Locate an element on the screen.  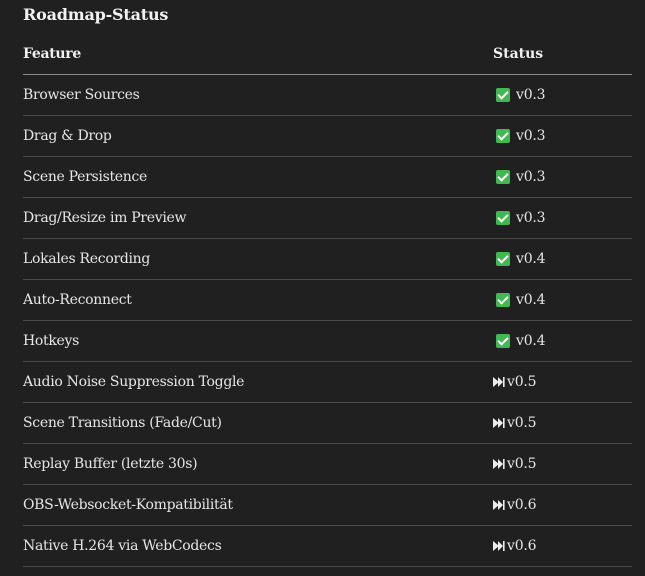
feature-cell: Scene Persistence is located at coordinates (85, 177).